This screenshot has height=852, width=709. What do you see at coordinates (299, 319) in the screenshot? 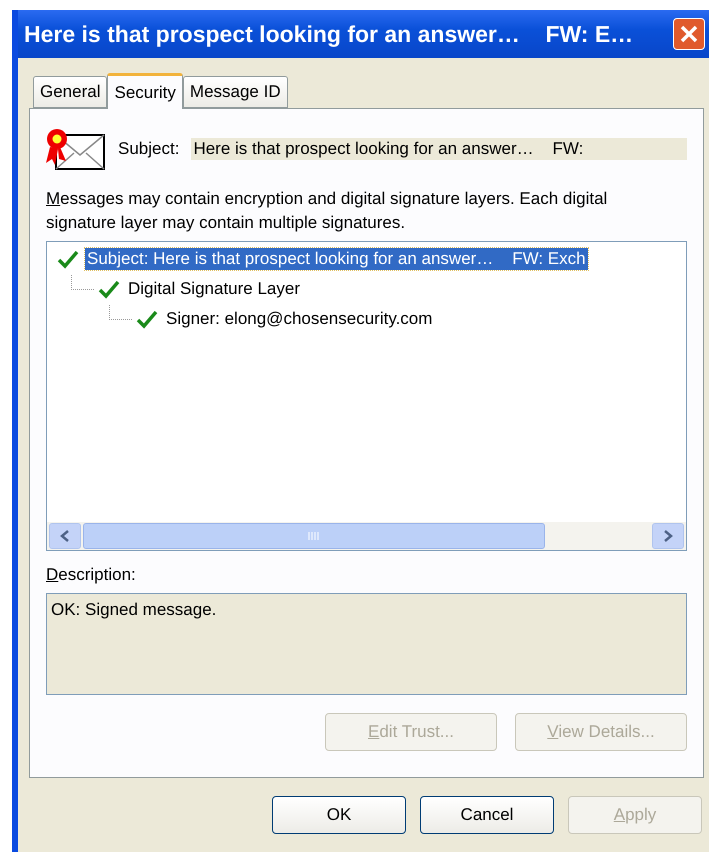
I see `tree-item: Signer: elong@chosensecurity.com` at bounding box center [299, 319].